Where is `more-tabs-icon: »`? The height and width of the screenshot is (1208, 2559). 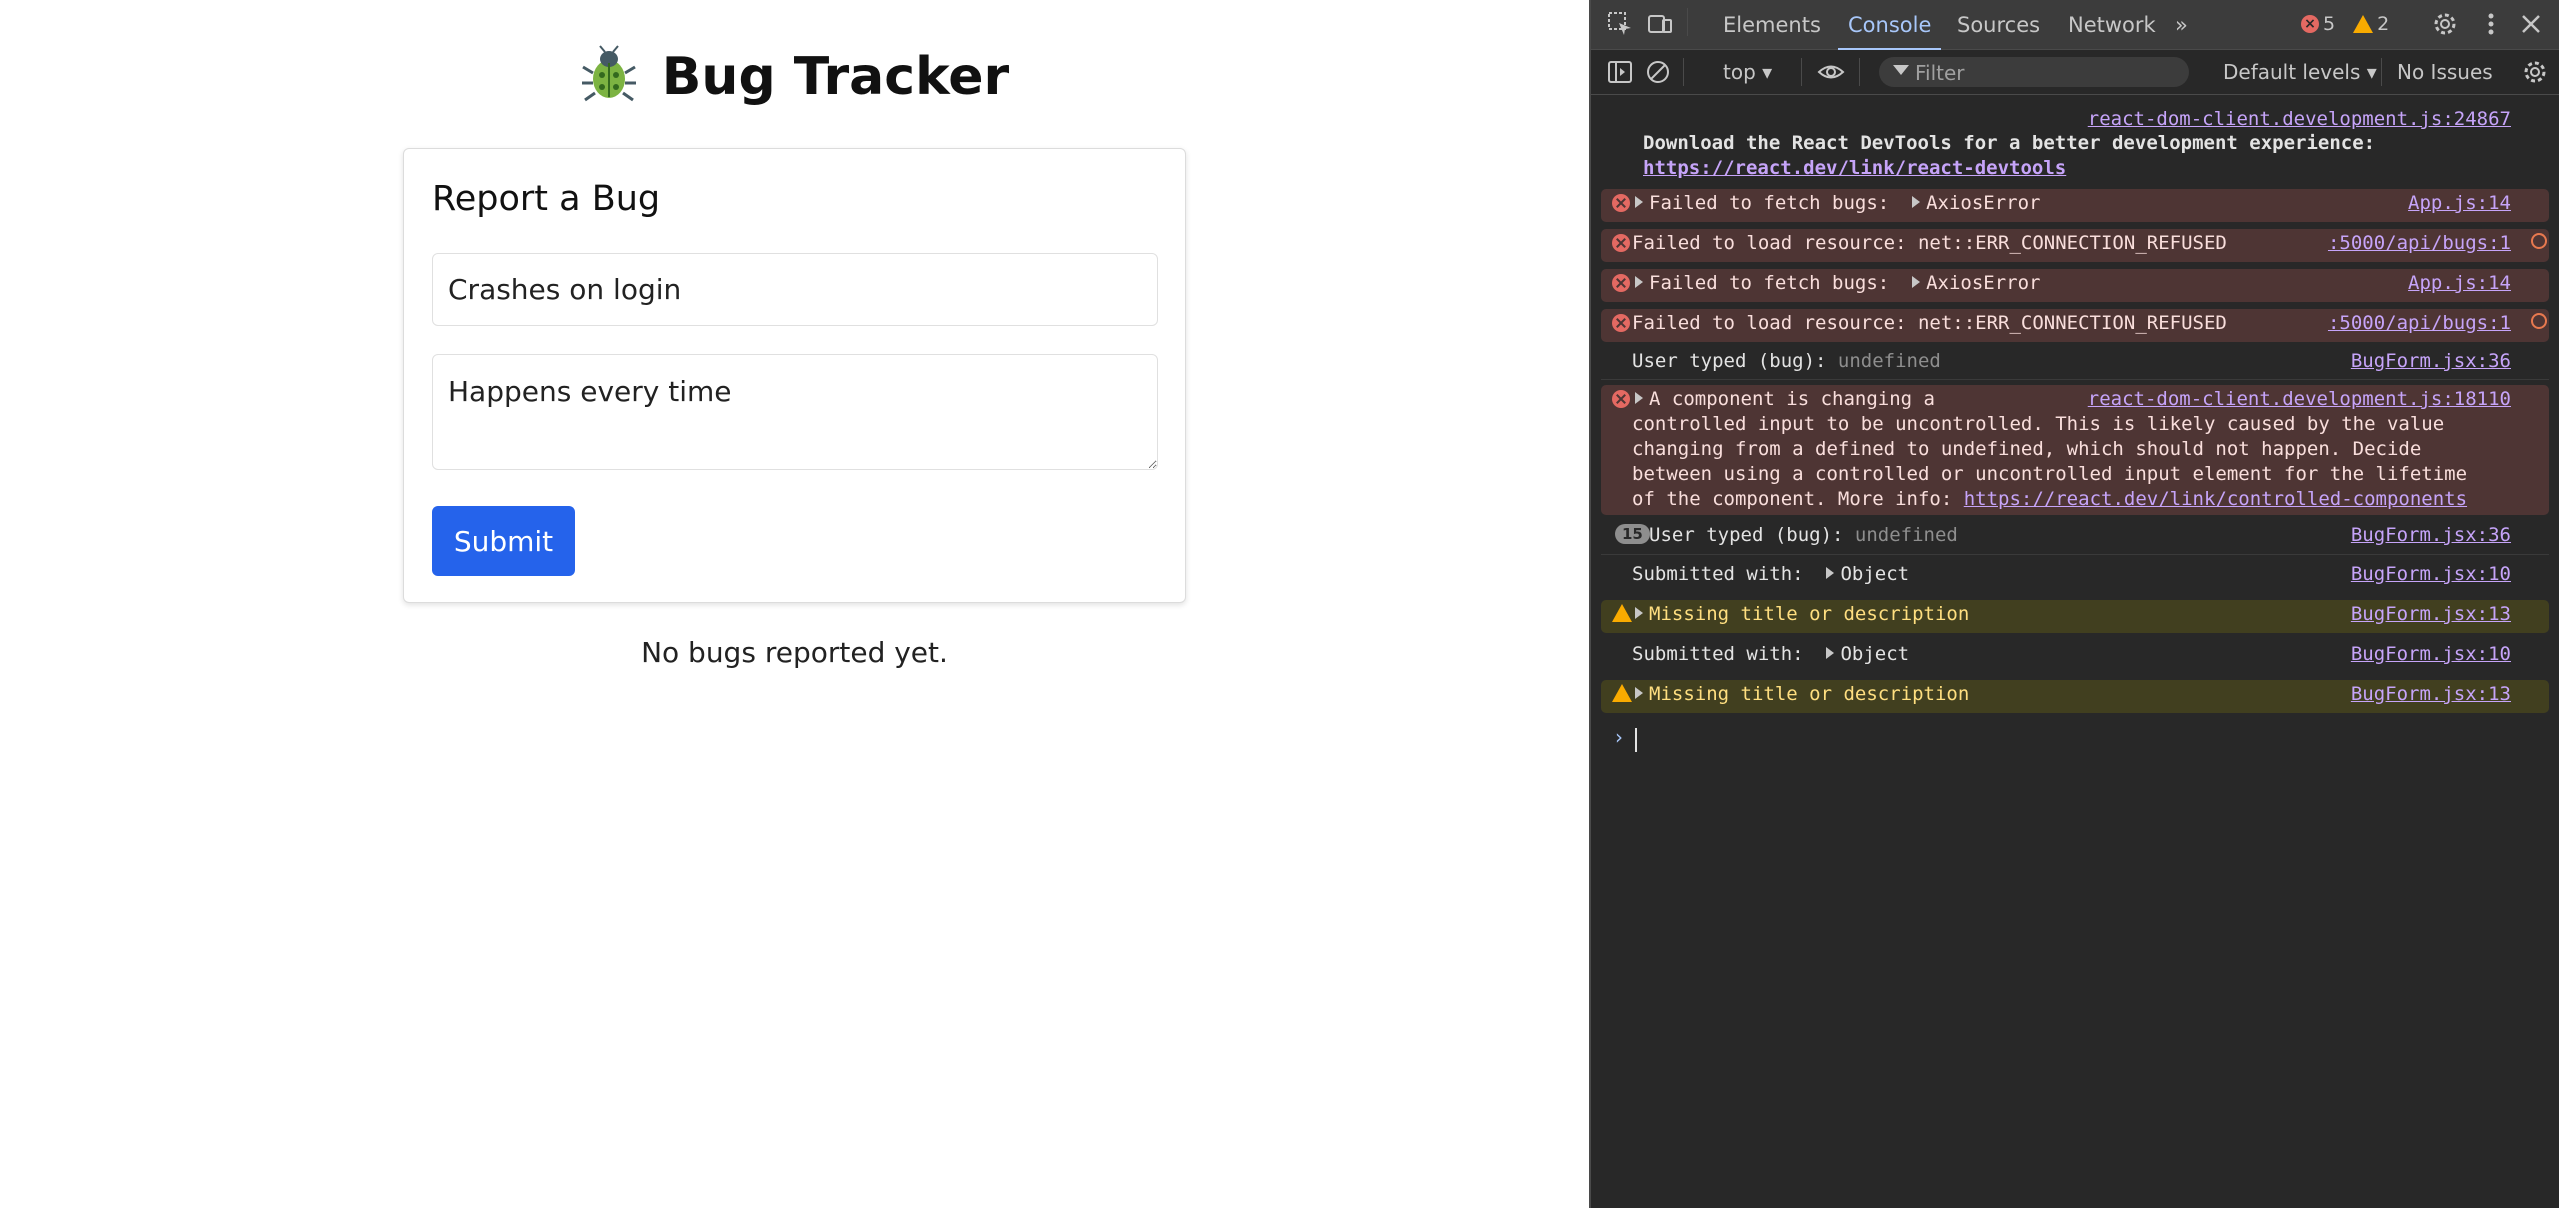 more-tabs-icon: » is located at coordinates (2181, 25).